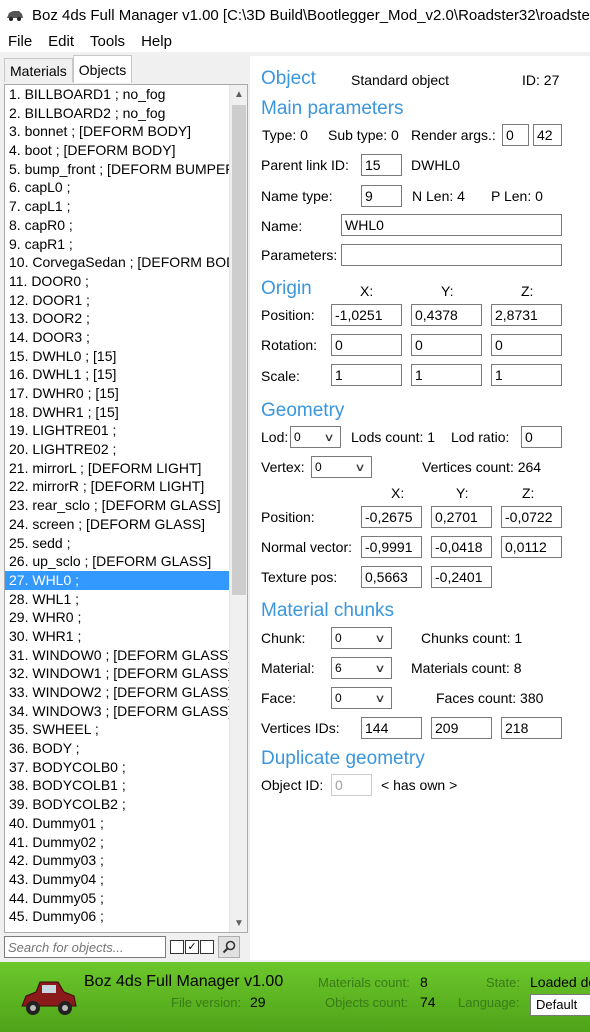 Image resolution: width=590 pixels, height=1032 pixels. I want to click on list-item: 45. Dummy06 ;, so click(117, 916).